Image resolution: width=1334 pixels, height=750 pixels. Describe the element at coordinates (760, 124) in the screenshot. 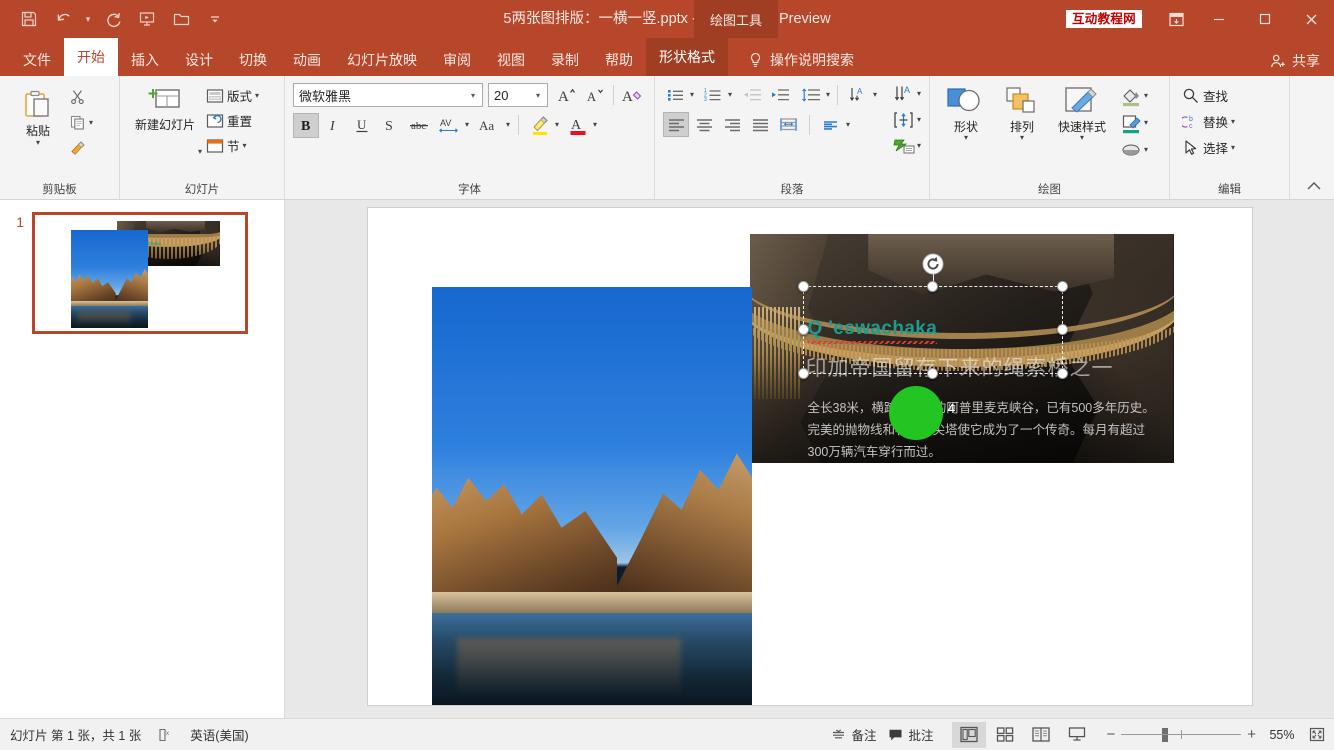

I see `justify-button` at that location.